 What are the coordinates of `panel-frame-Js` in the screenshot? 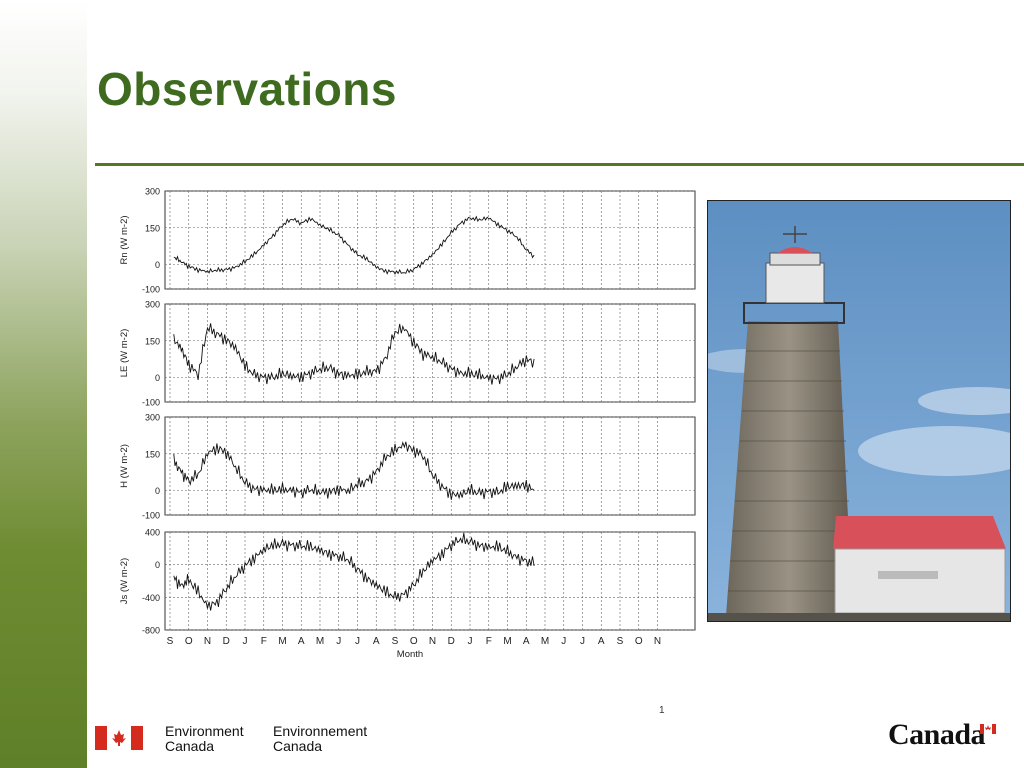 It's located at (430, 581).